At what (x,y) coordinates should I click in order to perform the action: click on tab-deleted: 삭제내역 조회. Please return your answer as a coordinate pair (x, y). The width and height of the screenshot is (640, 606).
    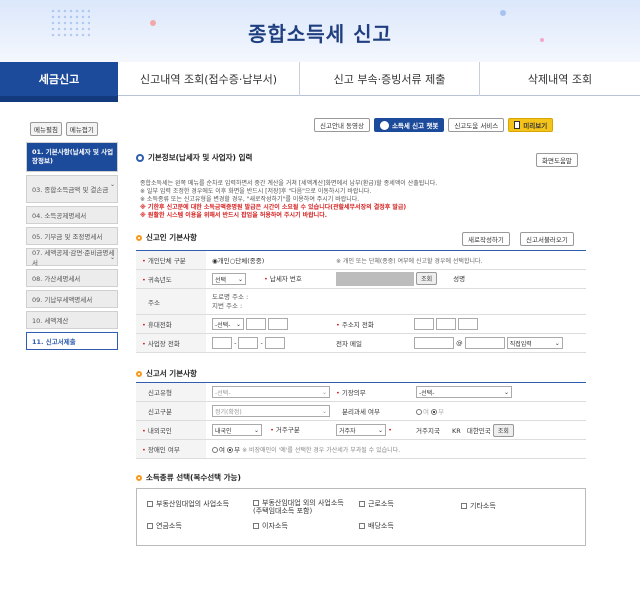
    Looking at the image, I should click on (560, 79).